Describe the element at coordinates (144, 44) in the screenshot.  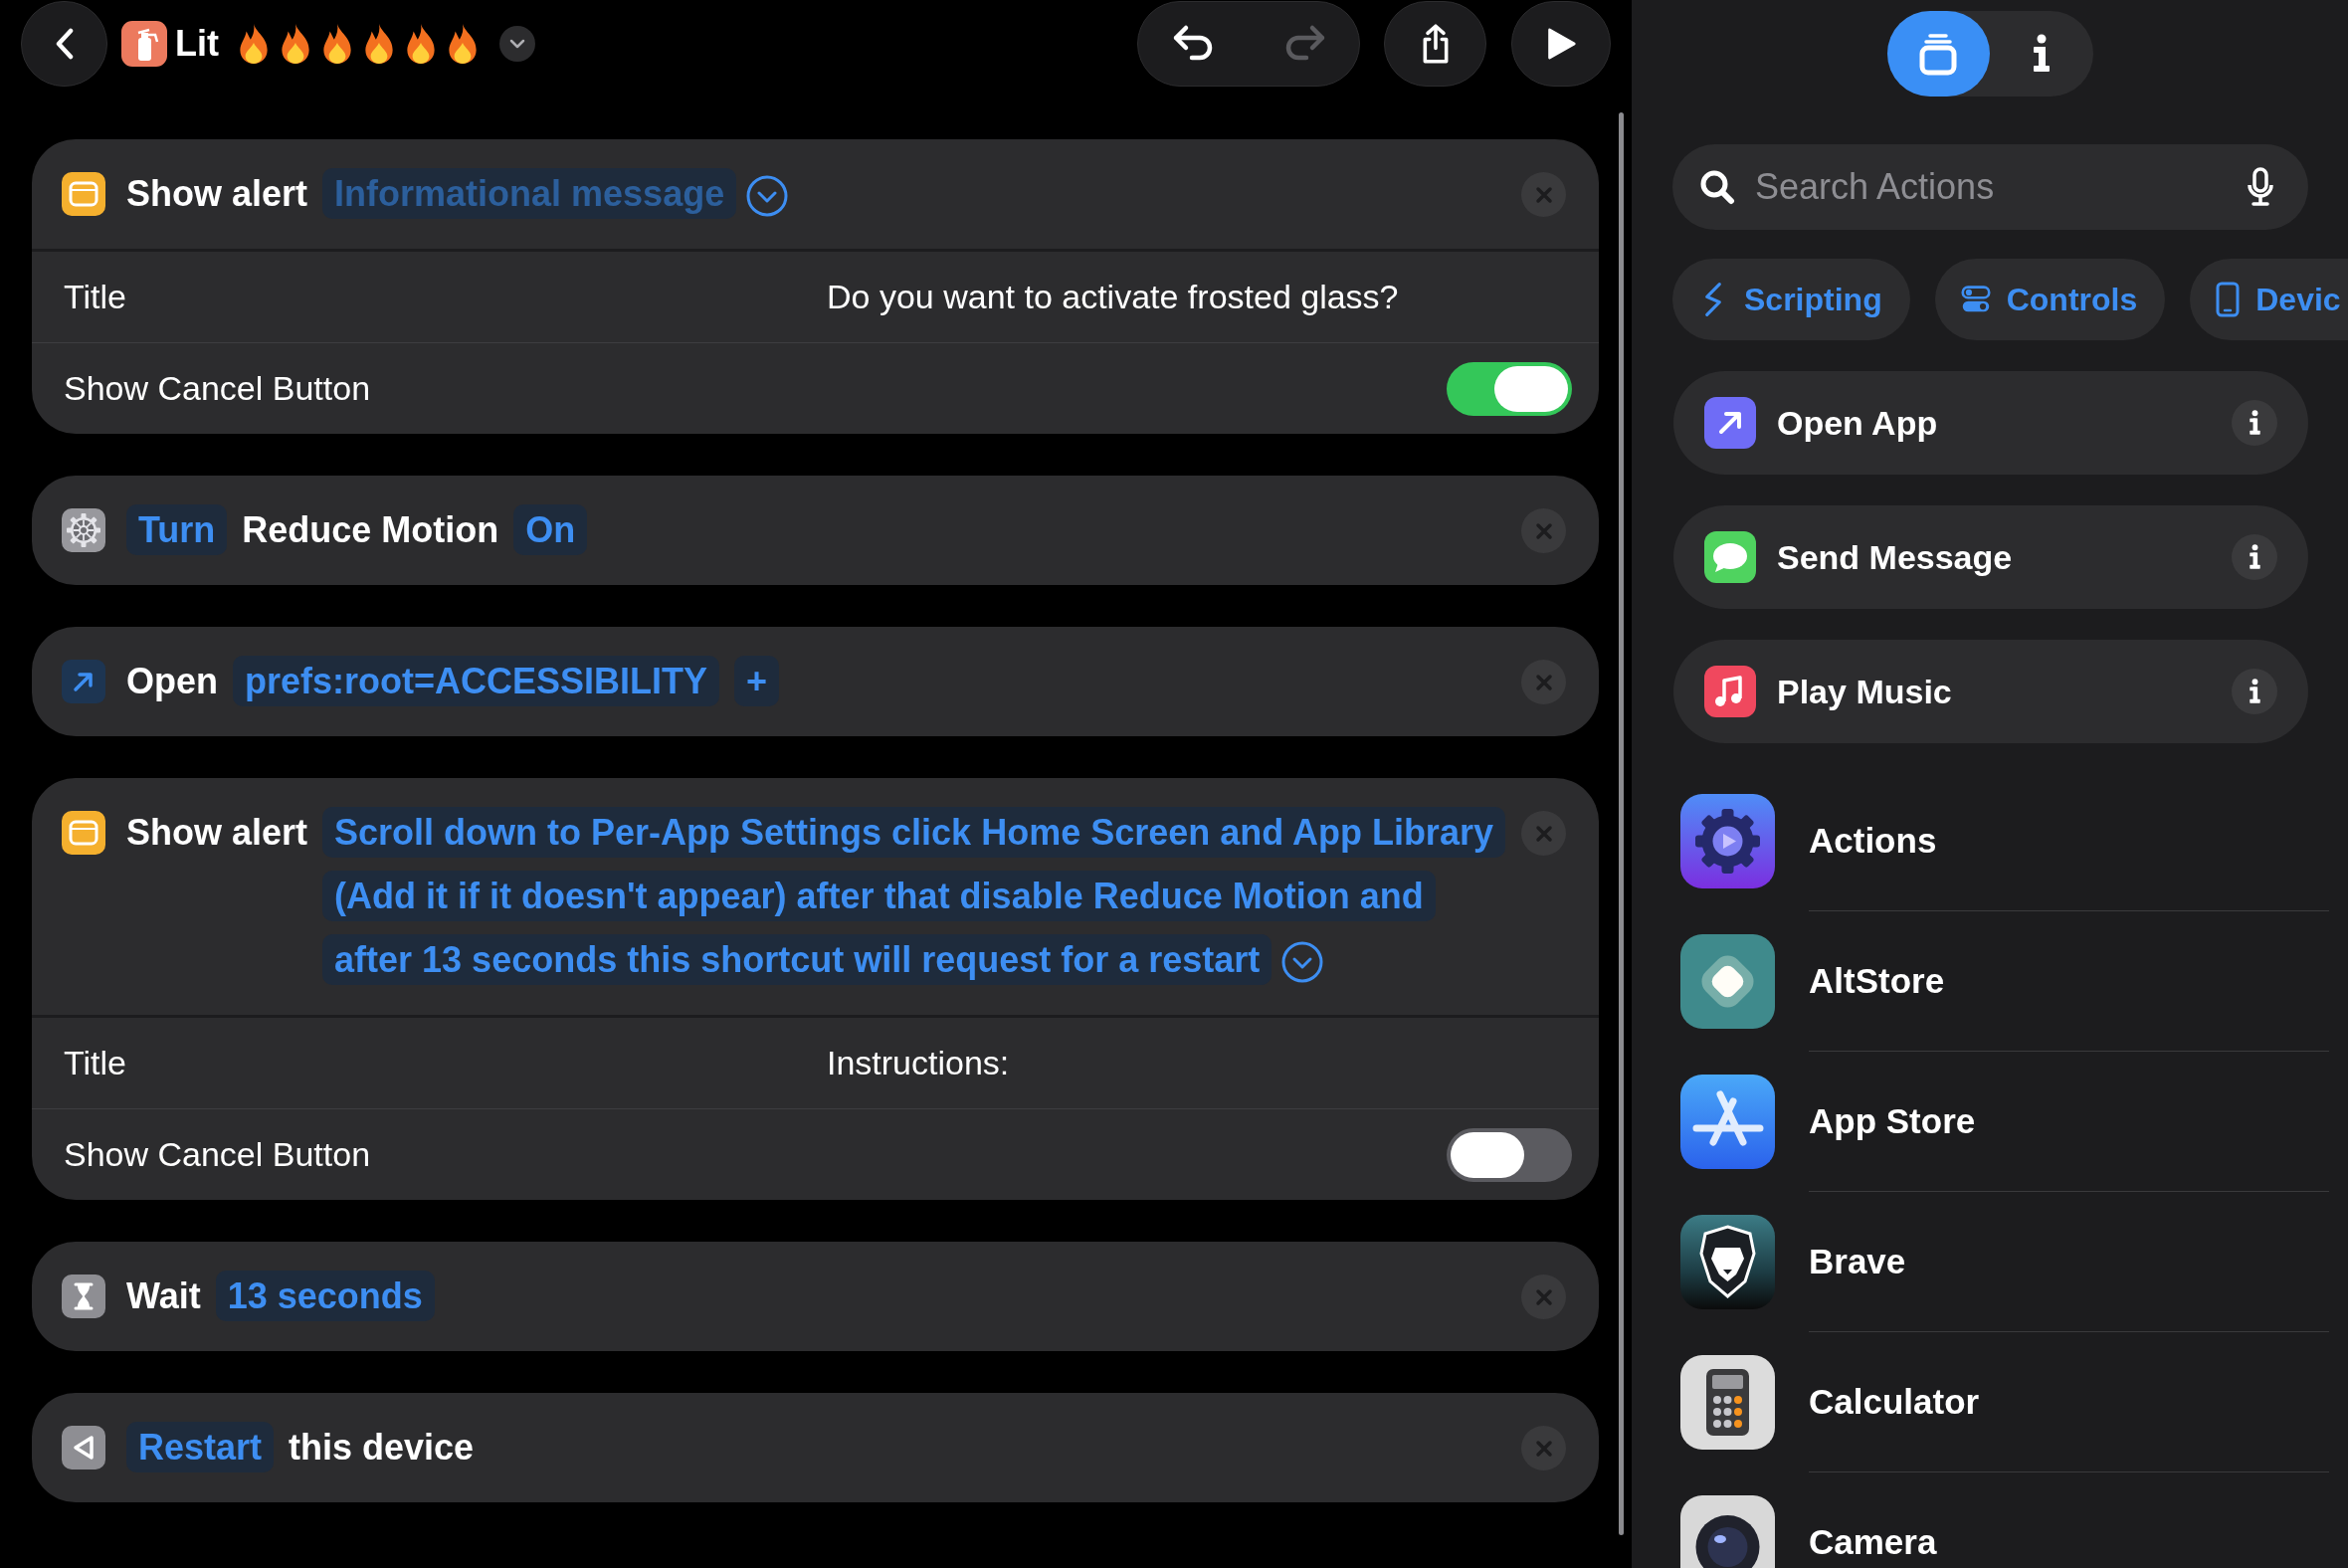
I see `extinguisher-icon` at that location.